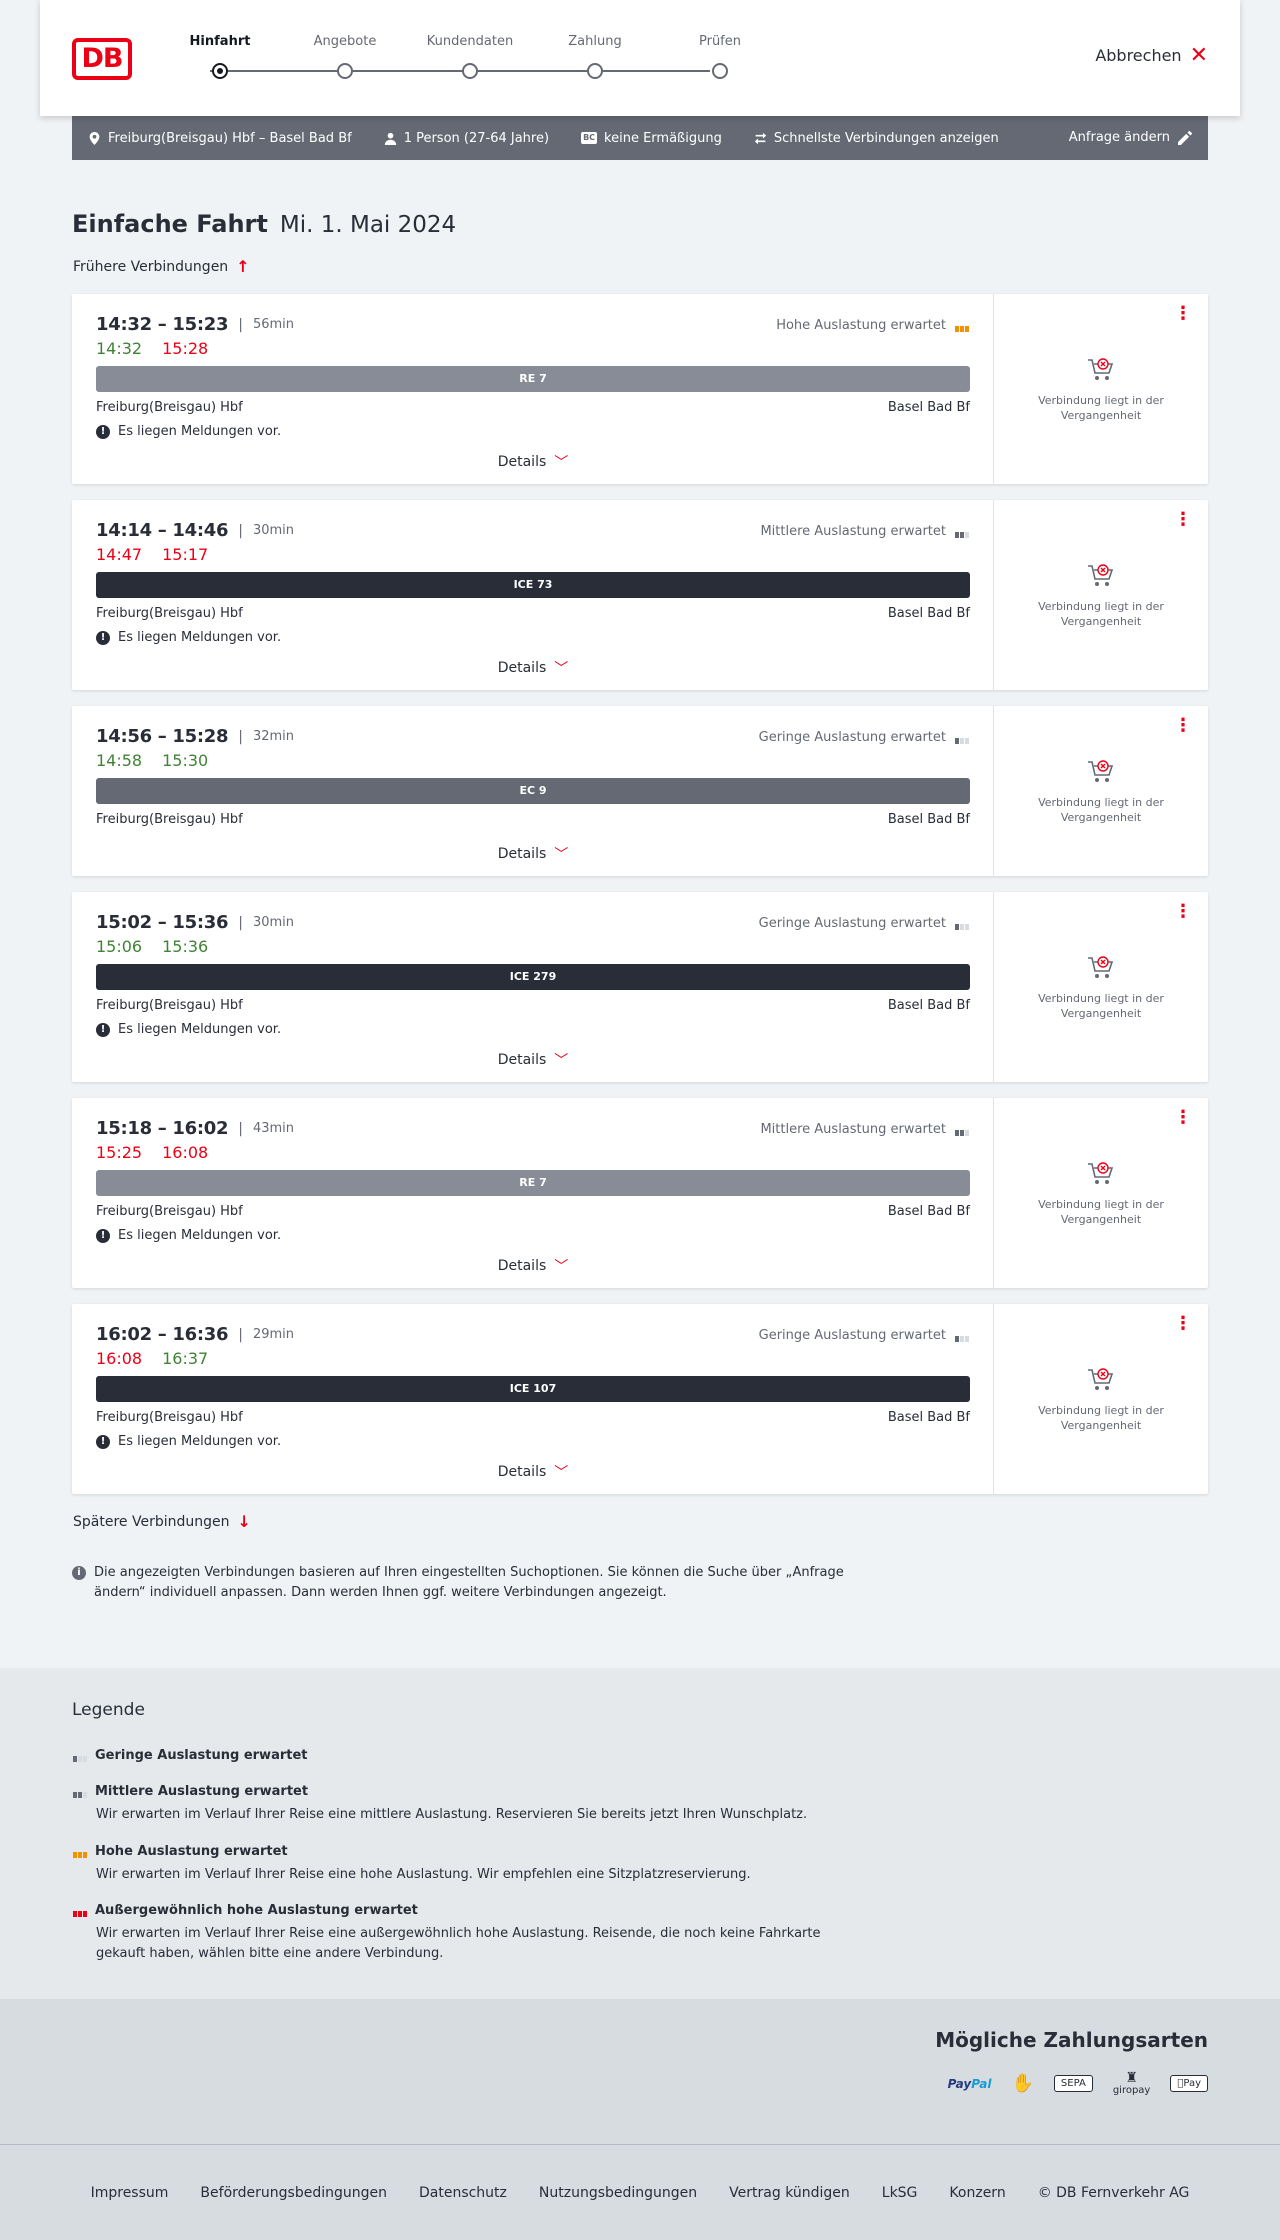  What do you see at coordinates (273, 324) in the screenshot?
I see `duration: 56min` at bounding box center [273, 324].